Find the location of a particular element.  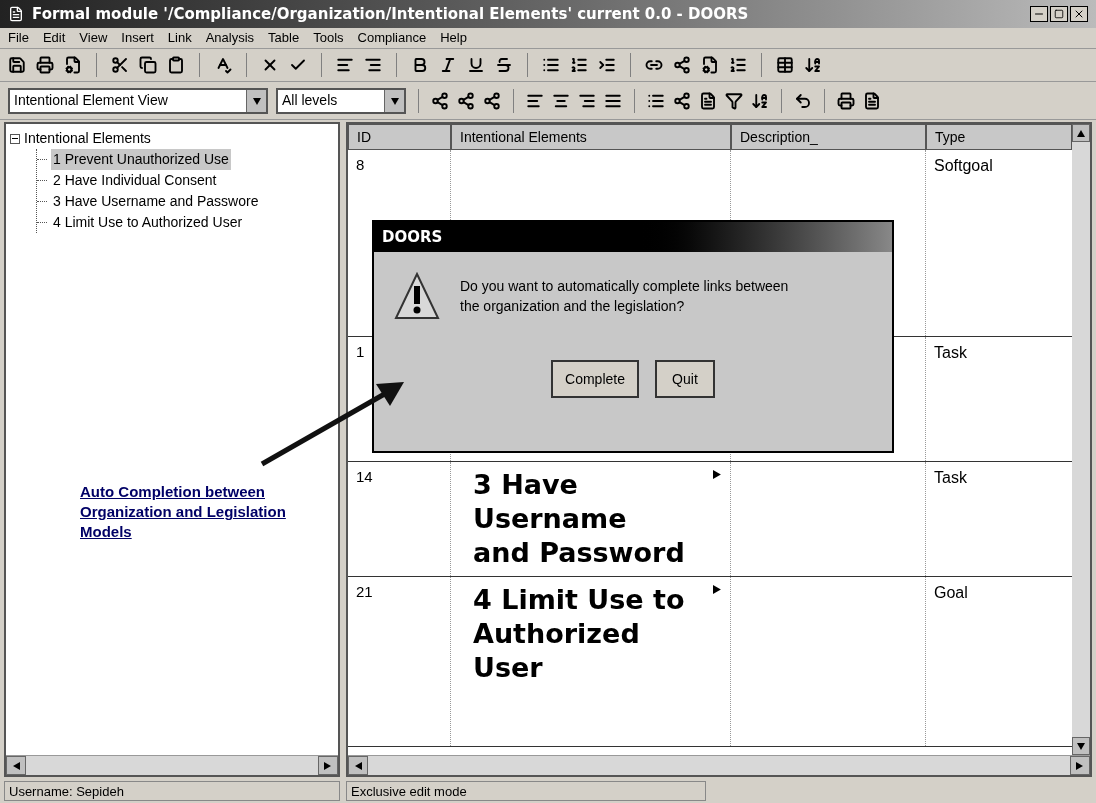

view-dropdown: Intentional Element View is located at coordinates (138, 100).